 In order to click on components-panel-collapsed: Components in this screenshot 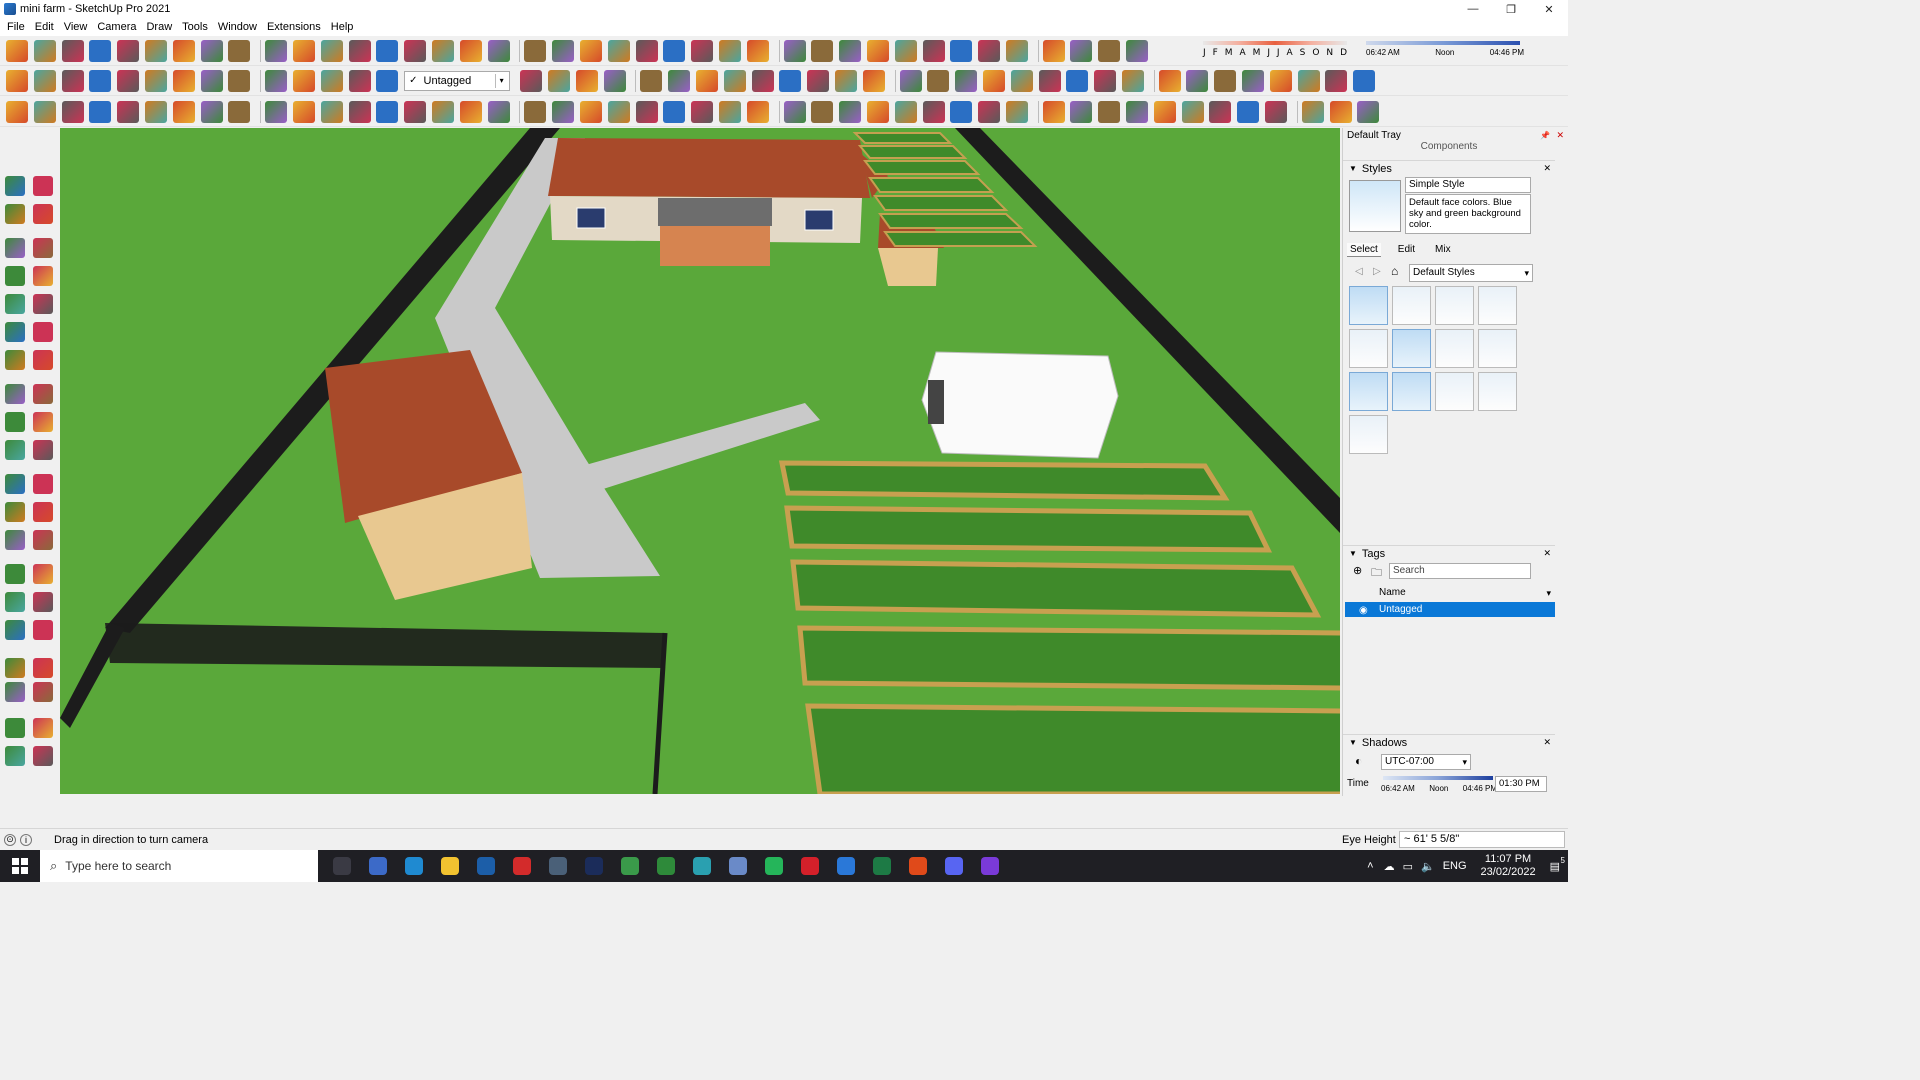, I will do `click(1449, 148)`.